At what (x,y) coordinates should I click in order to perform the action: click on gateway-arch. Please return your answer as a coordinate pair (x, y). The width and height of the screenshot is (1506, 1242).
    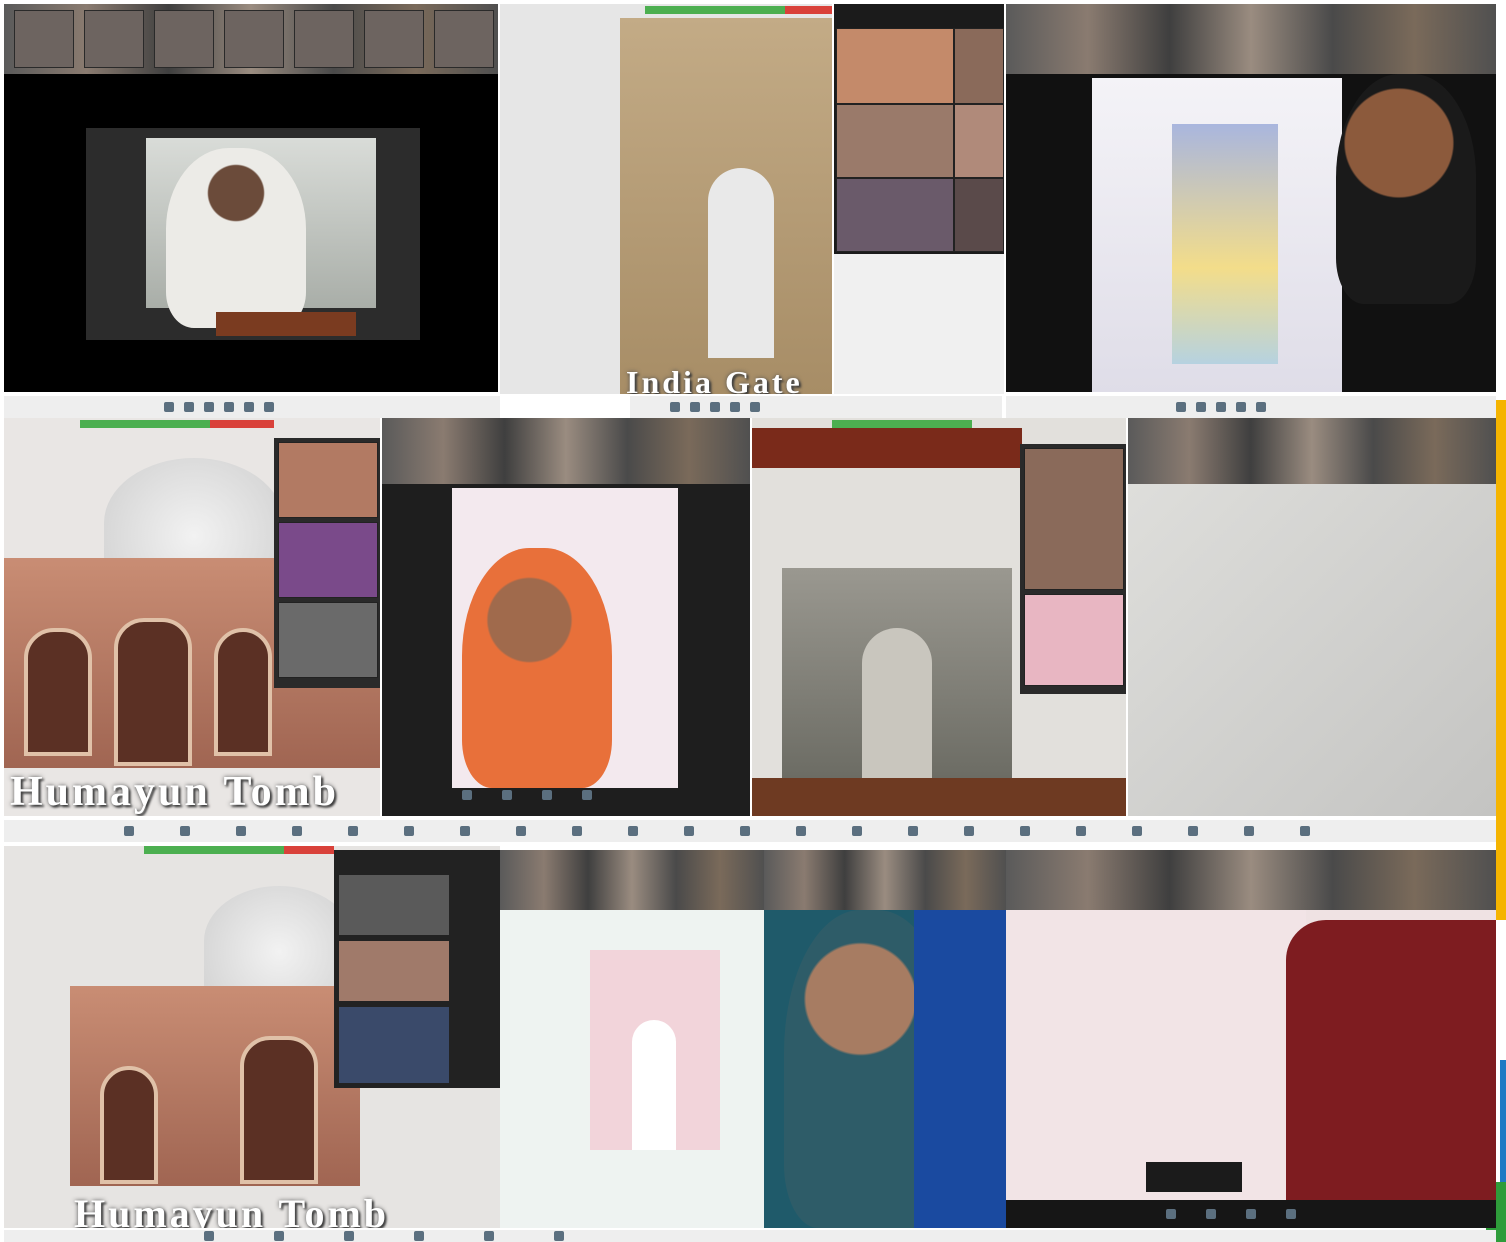
    Looking at the image, I should click on (897, 708).